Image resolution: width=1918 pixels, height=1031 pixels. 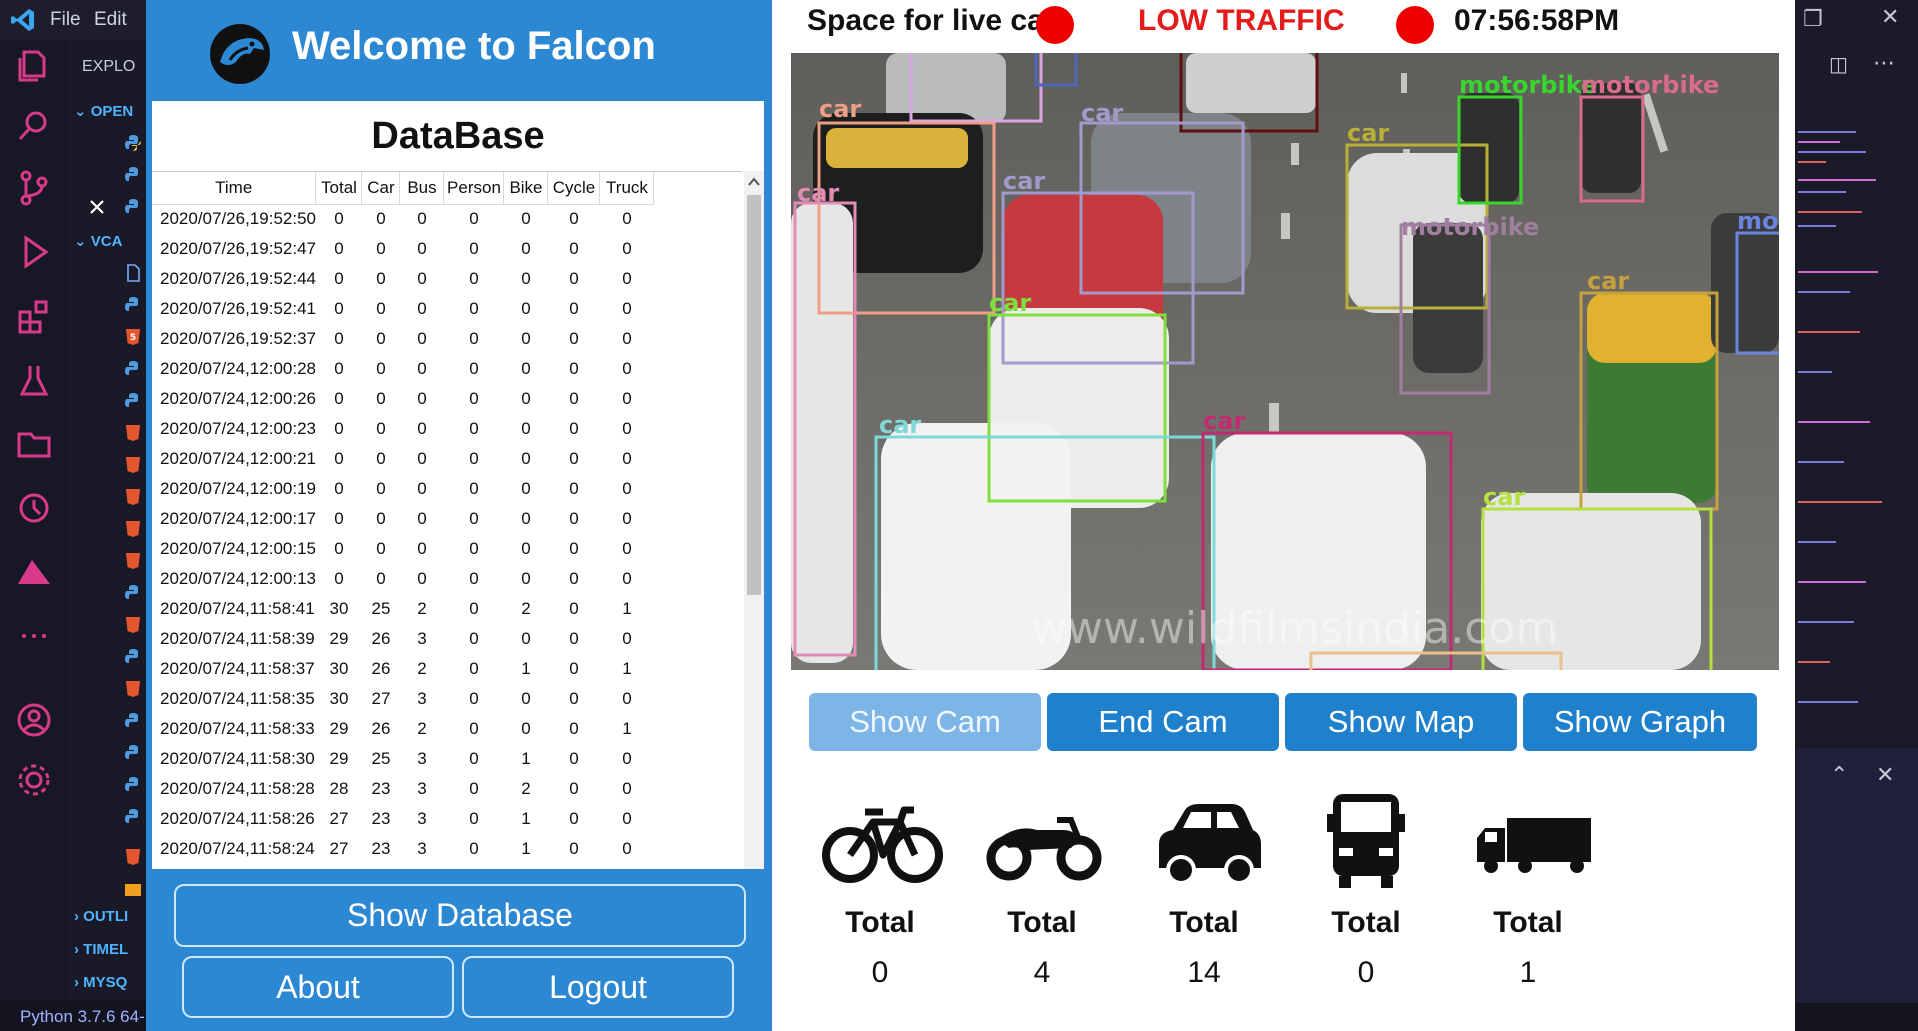 What do you see at coordinates (403, 549) in the screenshot?
I see `table-row: 2020/07/24,12:00:15 0 0 0 0 0 0 0` at bounding box center [403, 549].